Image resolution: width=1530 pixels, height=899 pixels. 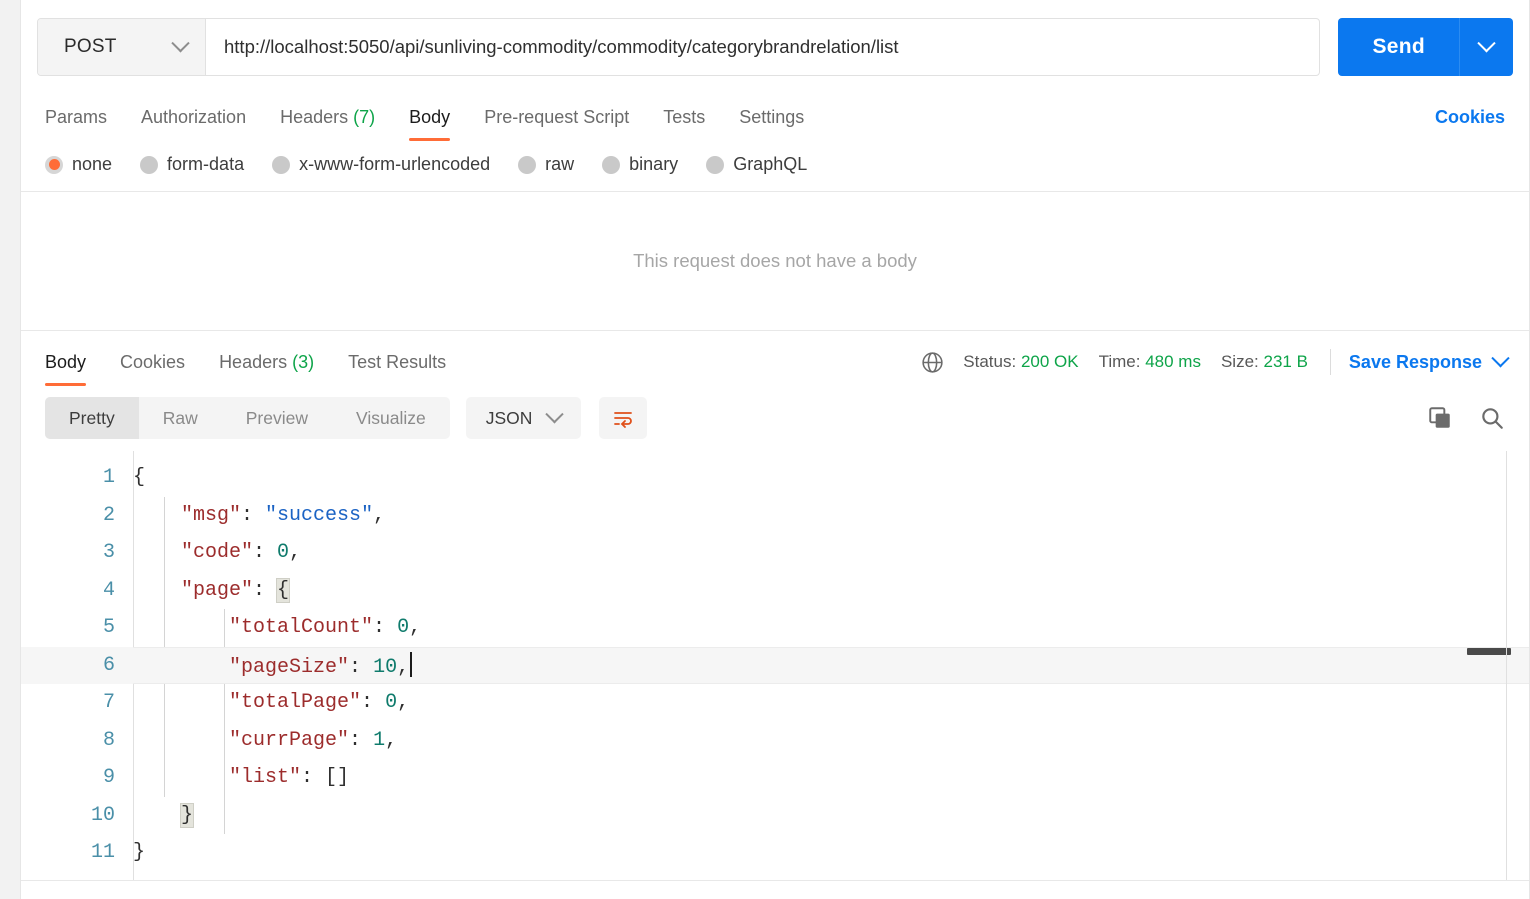 What do you see at coordinates (1506, 666) in the screenshot?
I see `right-edge-divider` at bounding box center [1506, 666].